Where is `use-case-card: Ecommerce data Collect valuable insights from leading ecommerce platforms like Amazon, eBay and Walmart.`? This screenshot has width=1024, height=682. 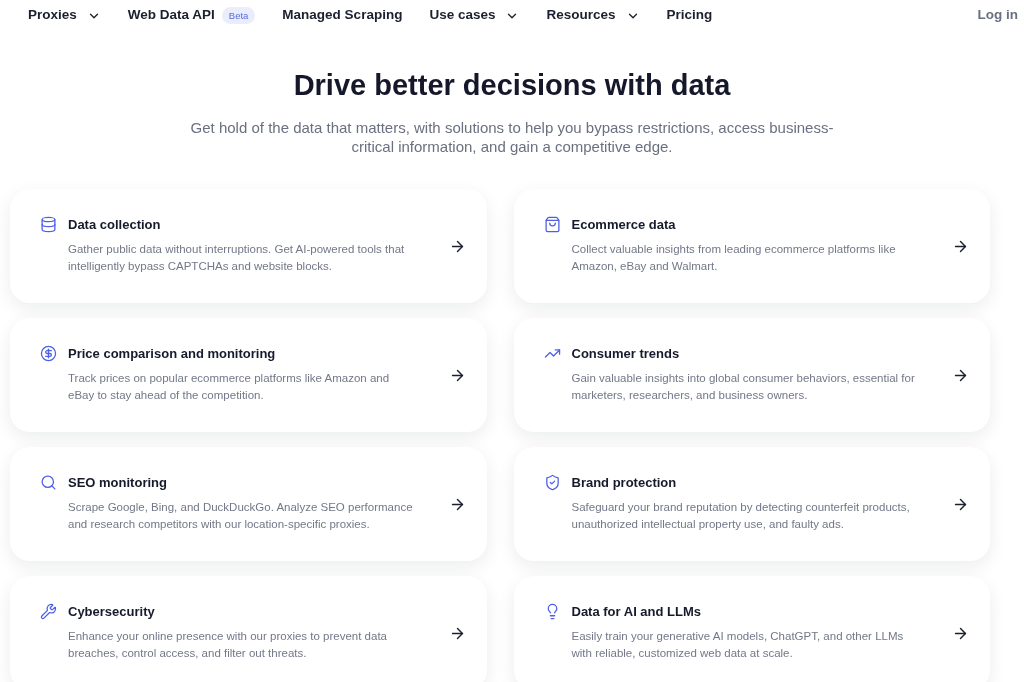
use-case-card: Ecommerce data Collect valuable insights from leading ecommerce platforms like Amazon, eBay and Walmart. is located at coordinates (751, 246).